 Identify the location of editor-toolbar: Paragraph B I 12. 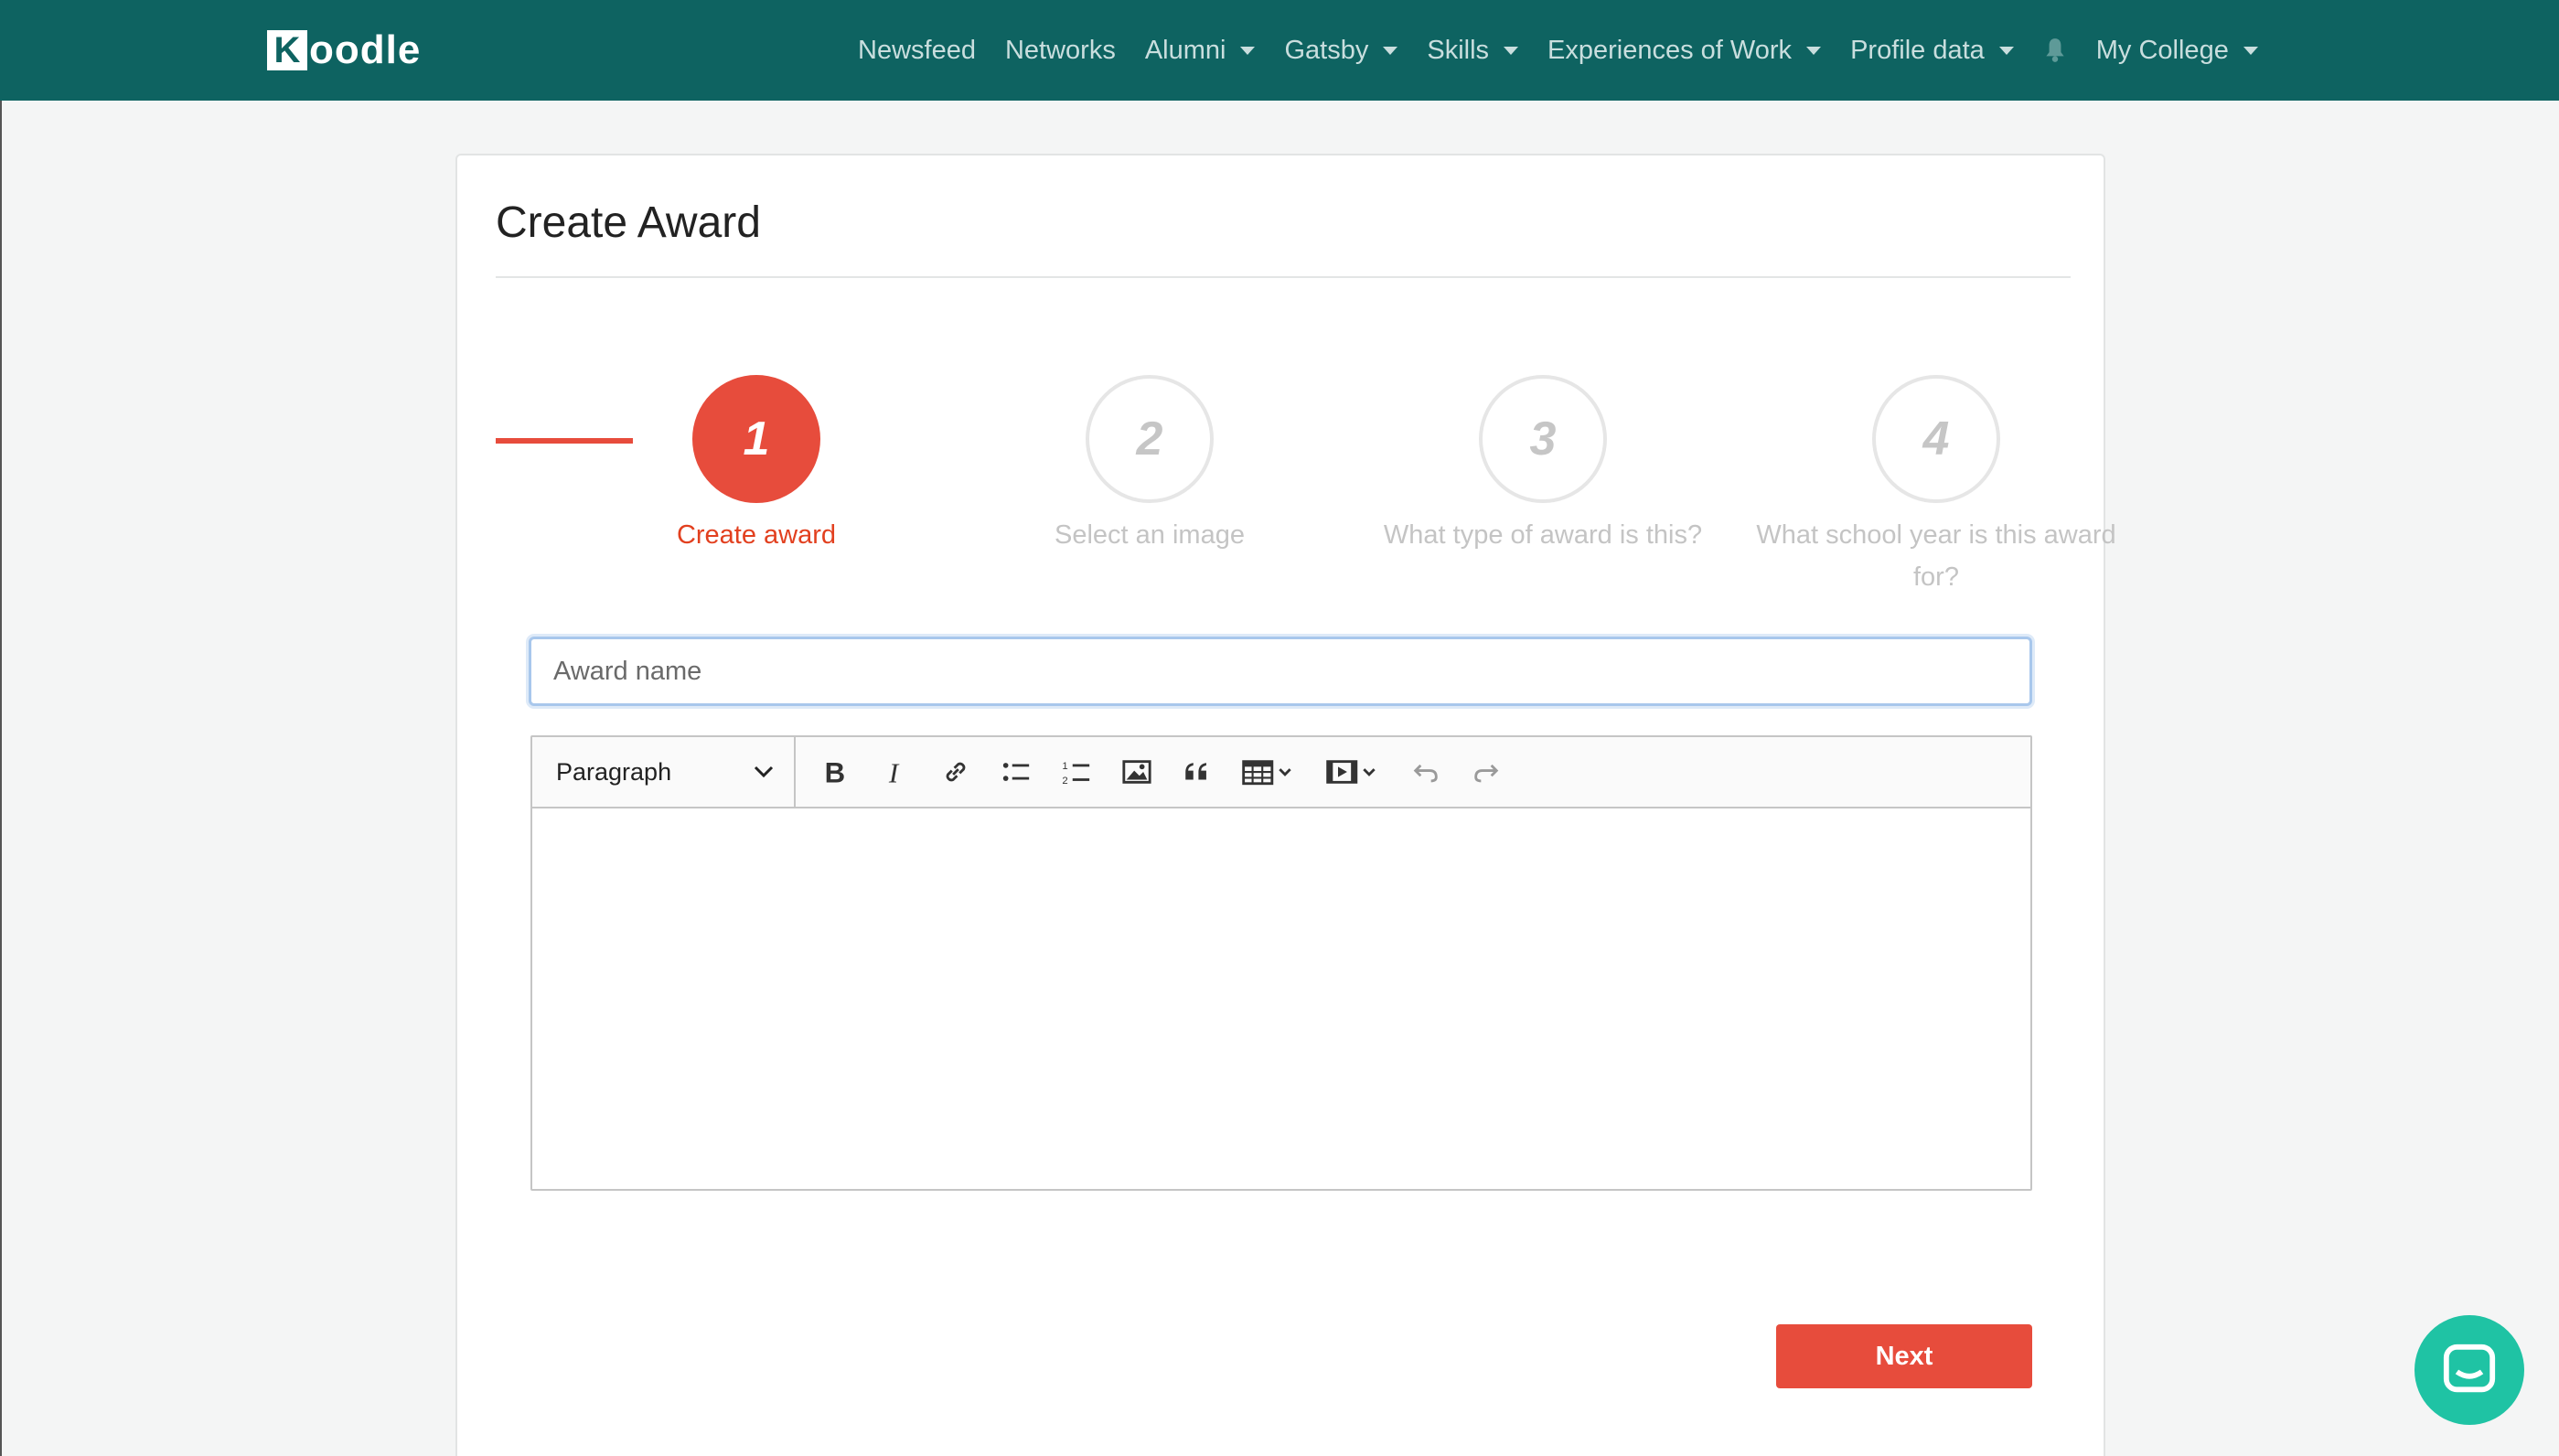
(1281, 772).